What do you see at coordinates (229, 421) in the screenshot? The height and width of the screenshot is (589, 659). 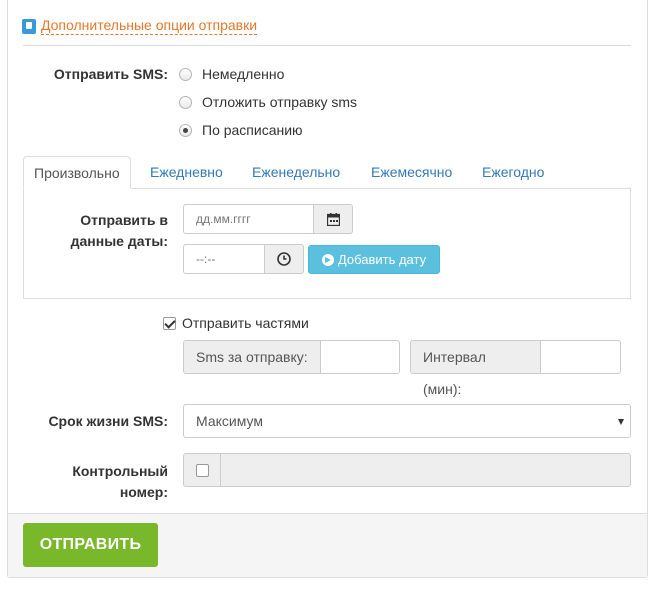 I see `lifetime-selected-value: Максимум` at bounding box center [229, 421].